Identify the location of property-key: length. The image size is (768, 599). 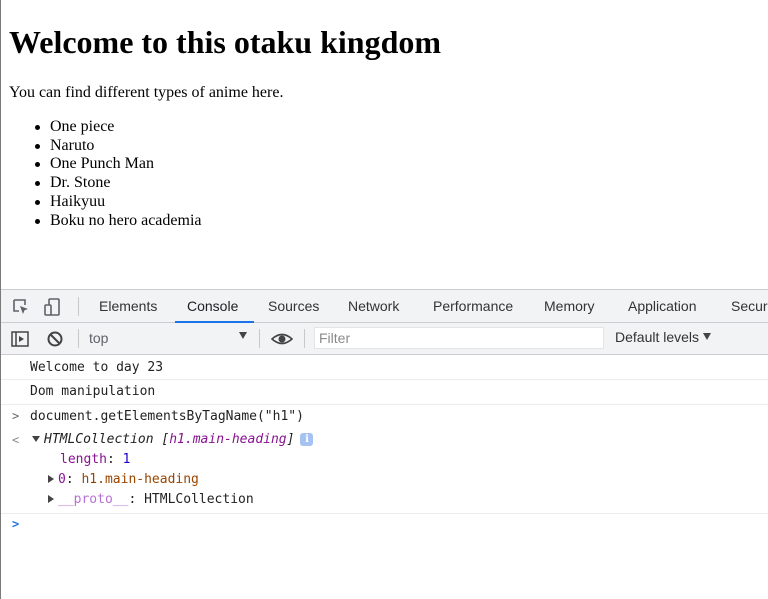
(83, 459).